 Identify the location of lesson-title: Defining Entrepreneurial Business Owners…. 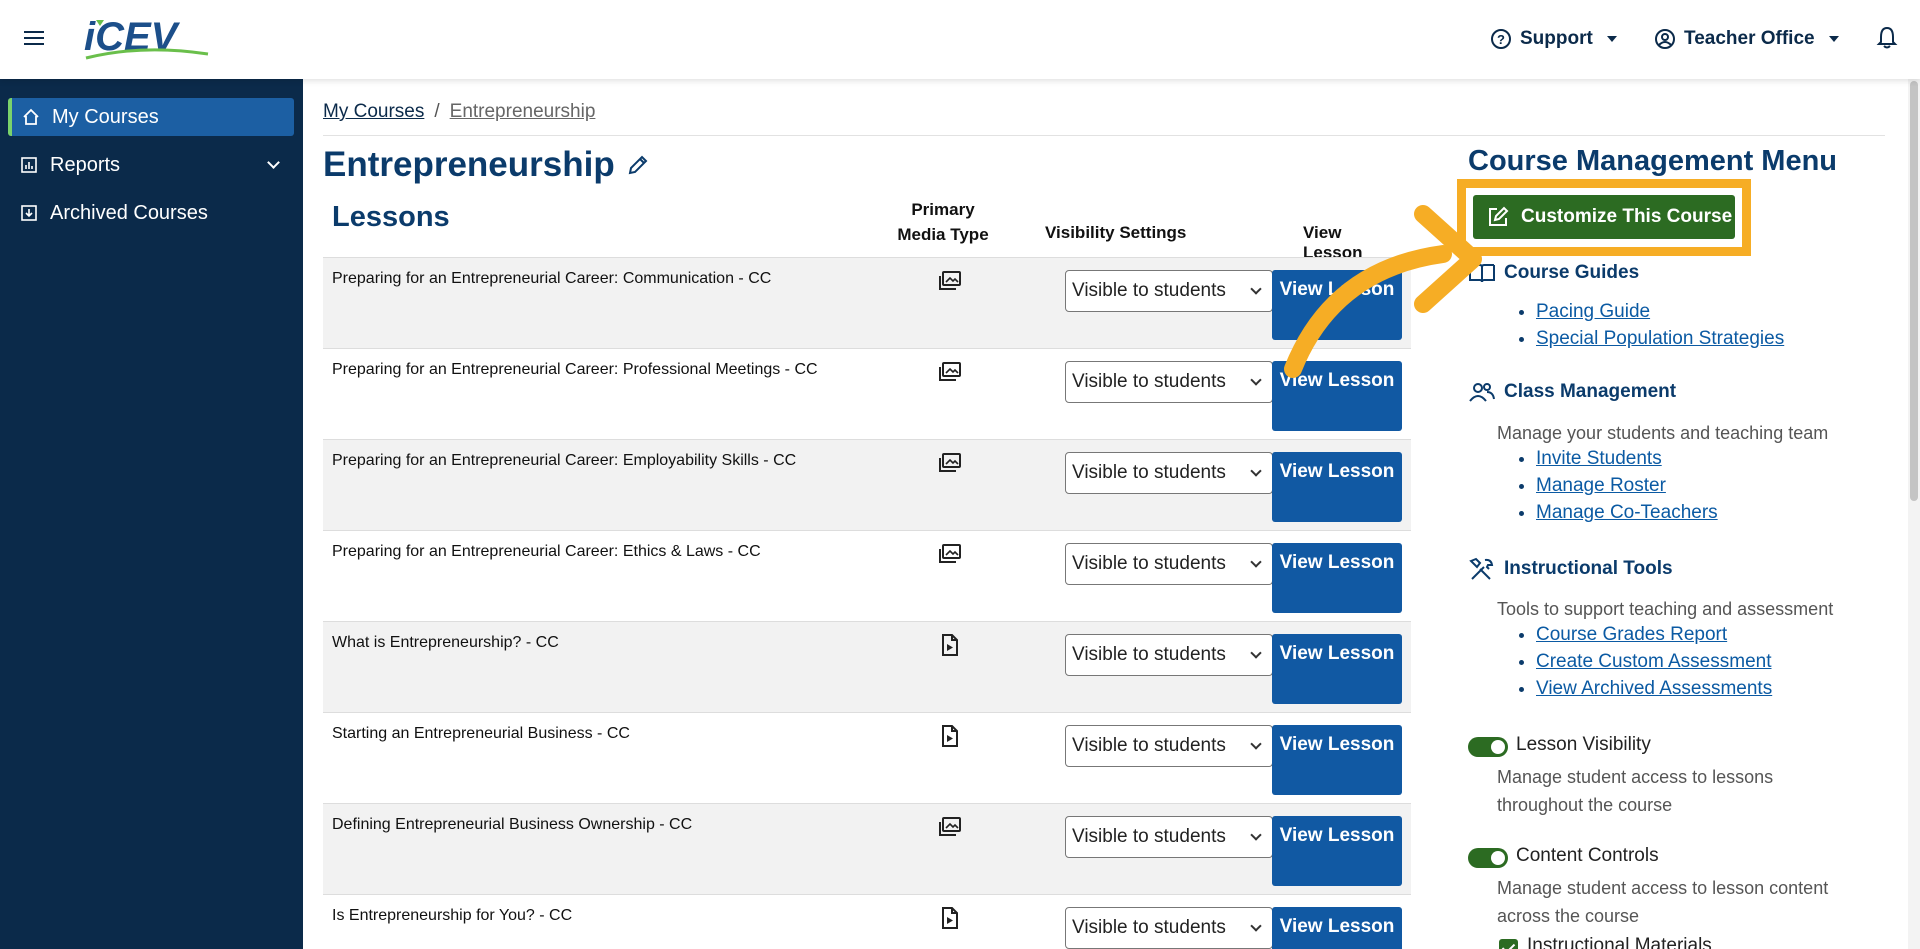
(512, 824).